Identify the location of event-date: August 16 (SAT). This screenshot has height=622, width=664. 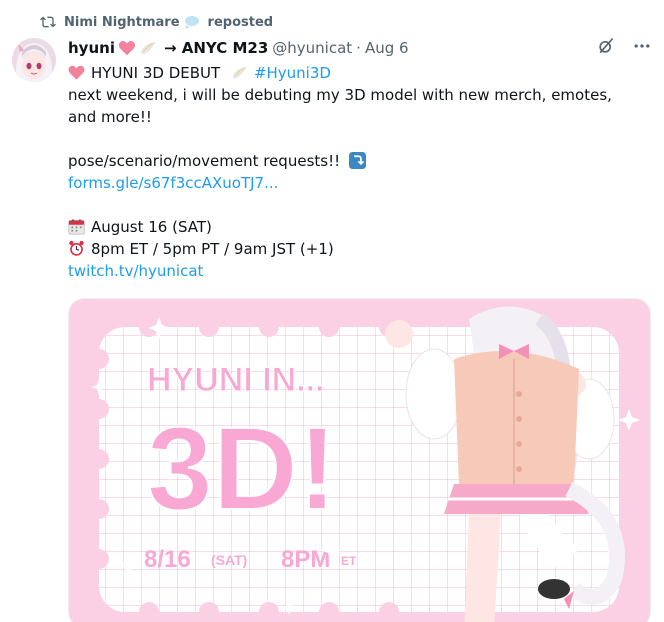
(151, 227).